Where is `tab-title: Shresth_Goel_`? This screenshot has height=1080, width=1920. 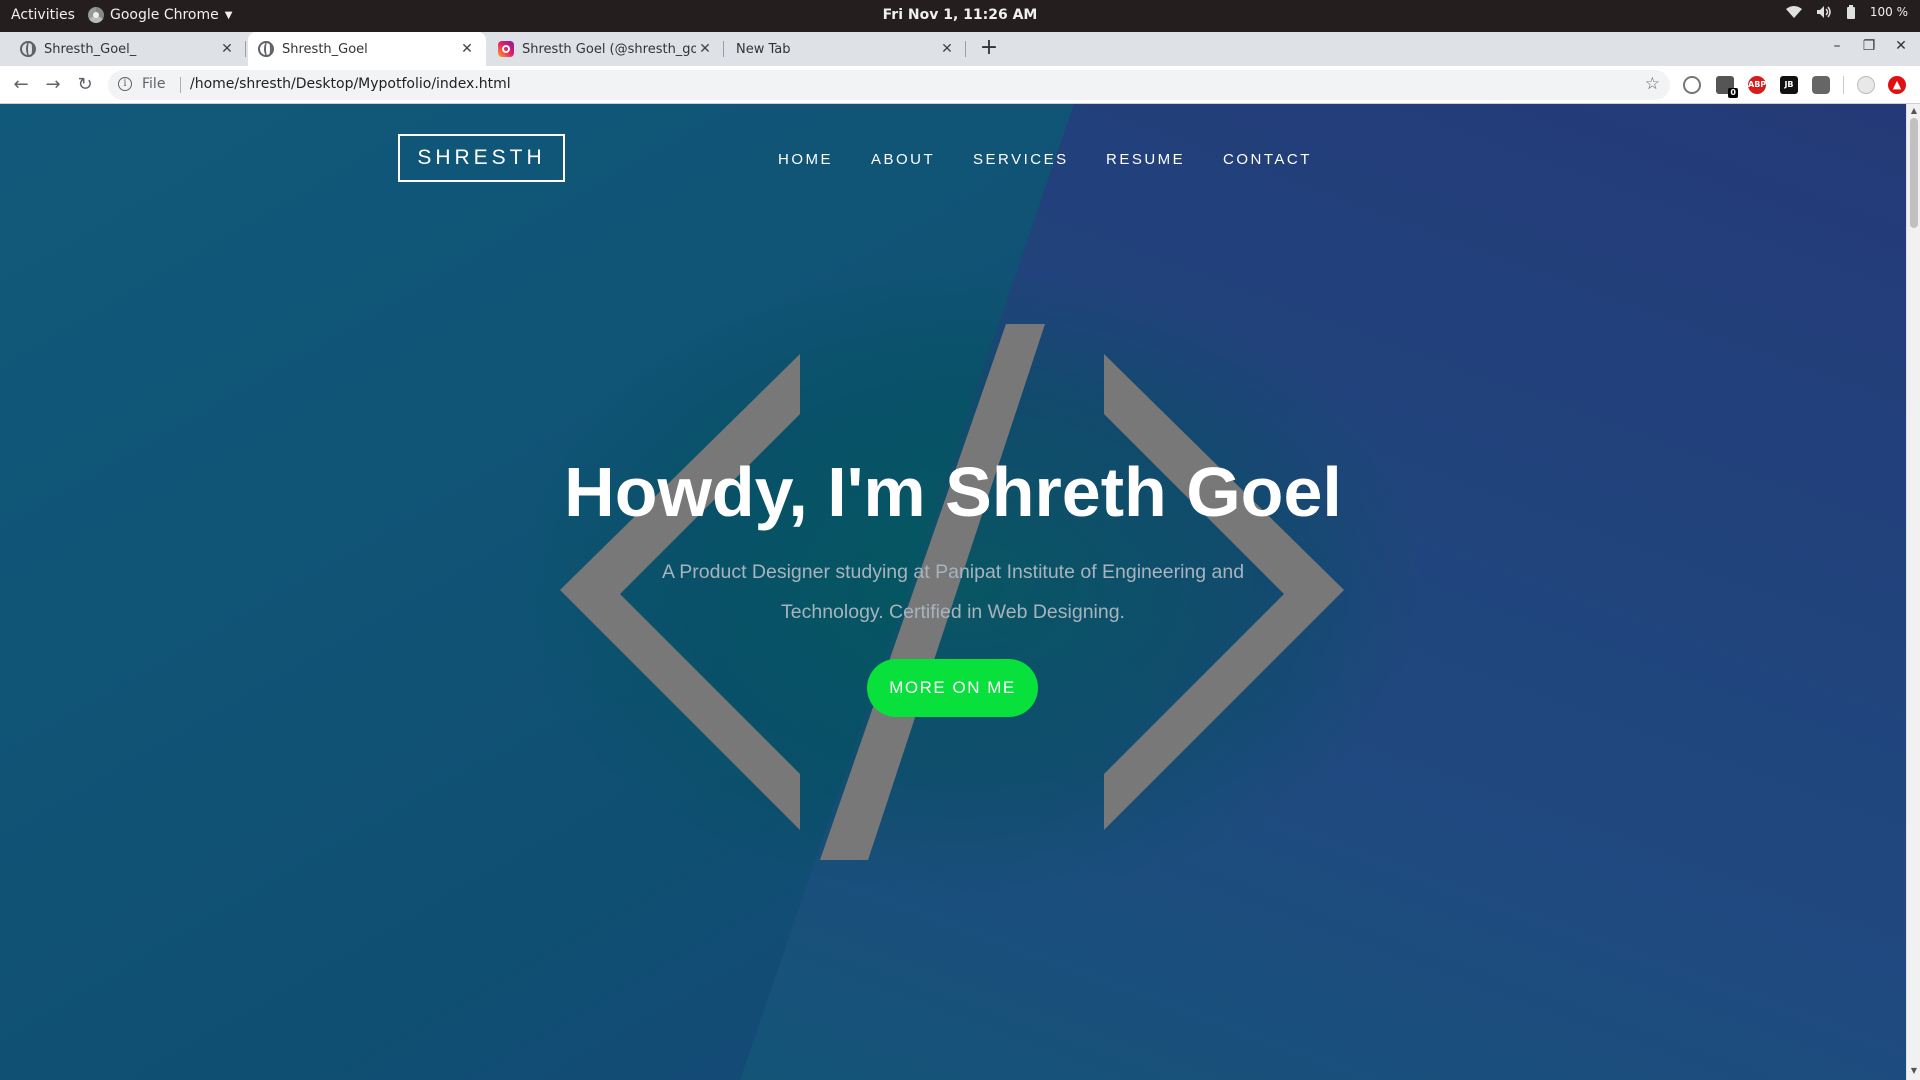 tab-title: Shresth_Goel_ is located at coordinates (90, 49).